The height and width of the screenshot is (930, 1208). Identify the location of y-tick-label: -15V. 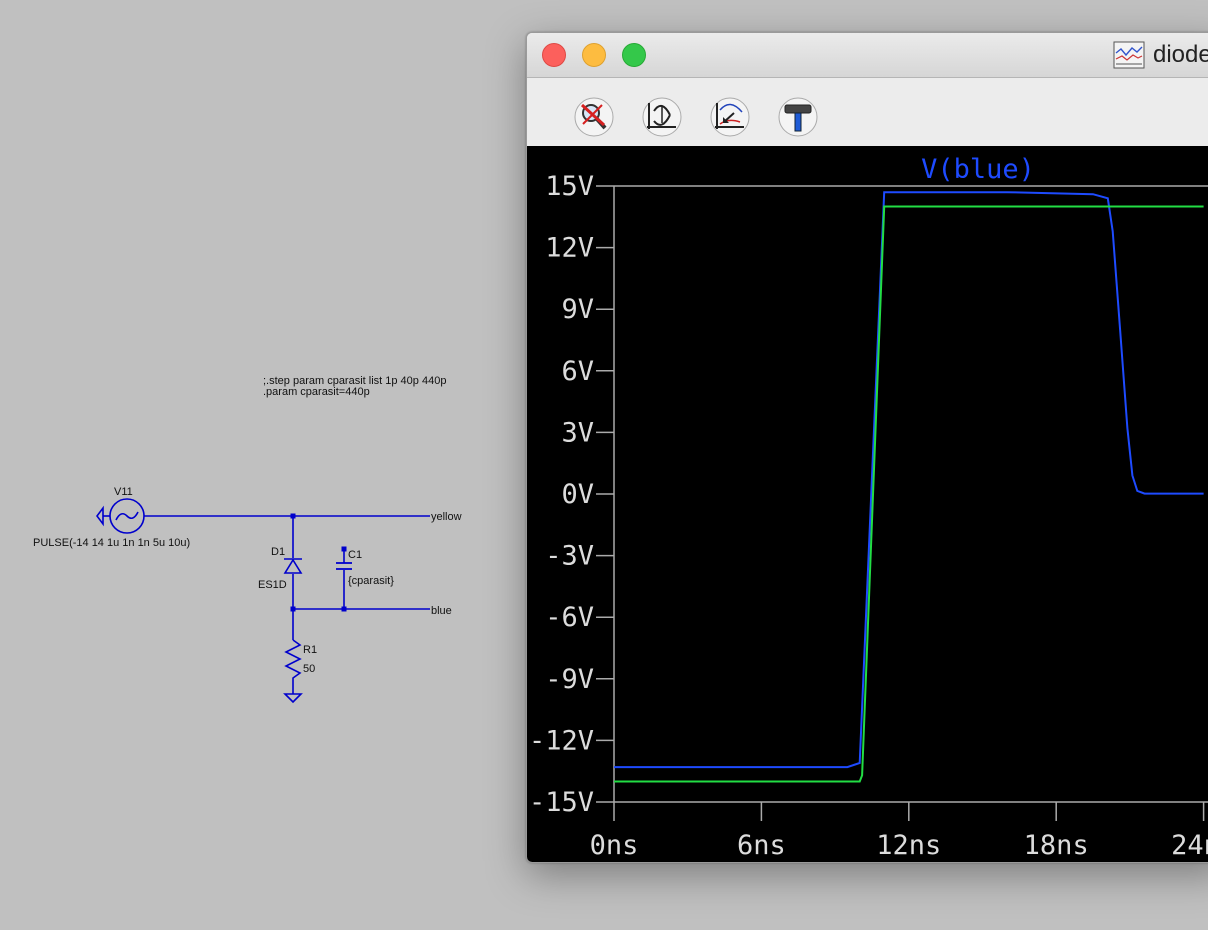
(561, 802).